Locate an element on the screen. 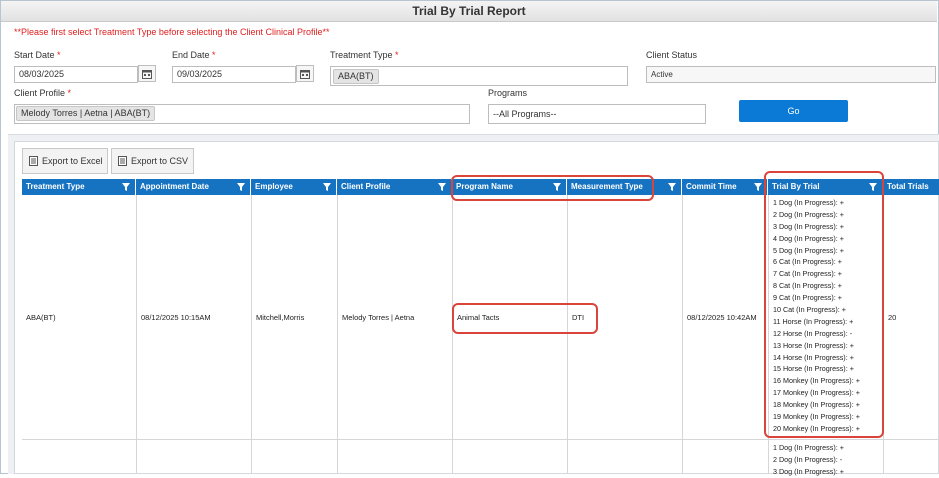 This screenshot has height=478, width=939. end-date-label-text: End Date is located at coordinates (191, 55).